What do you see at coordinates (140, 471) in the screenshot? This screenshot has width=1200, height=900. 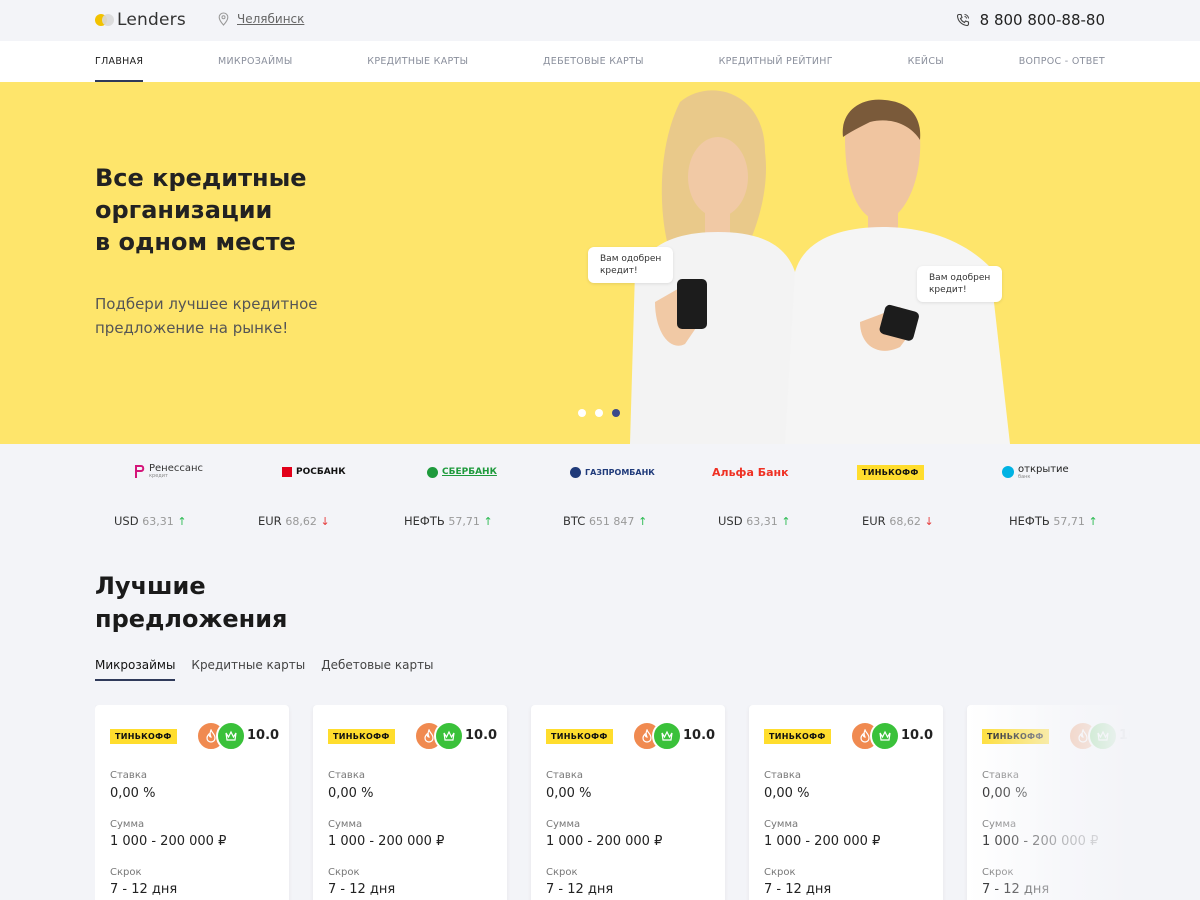 I see `renaissance-icon` at bounding box center [140, 471].